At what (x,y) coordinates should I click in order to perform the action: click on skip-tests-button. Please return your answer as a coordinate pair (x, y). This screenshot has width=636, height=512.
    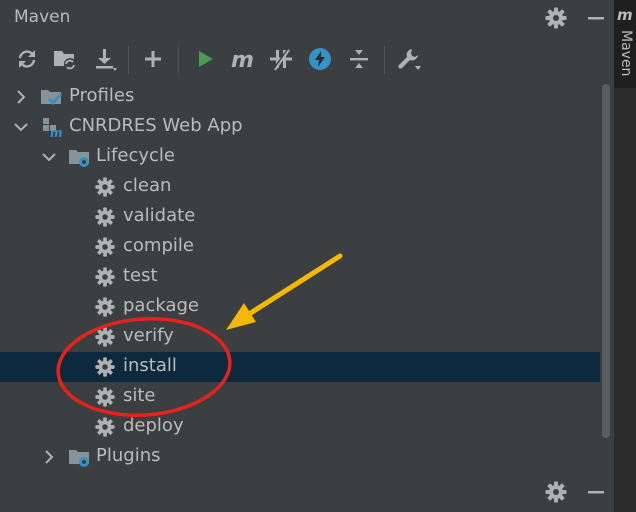
    Looking at the image, I should click on (320, 59).